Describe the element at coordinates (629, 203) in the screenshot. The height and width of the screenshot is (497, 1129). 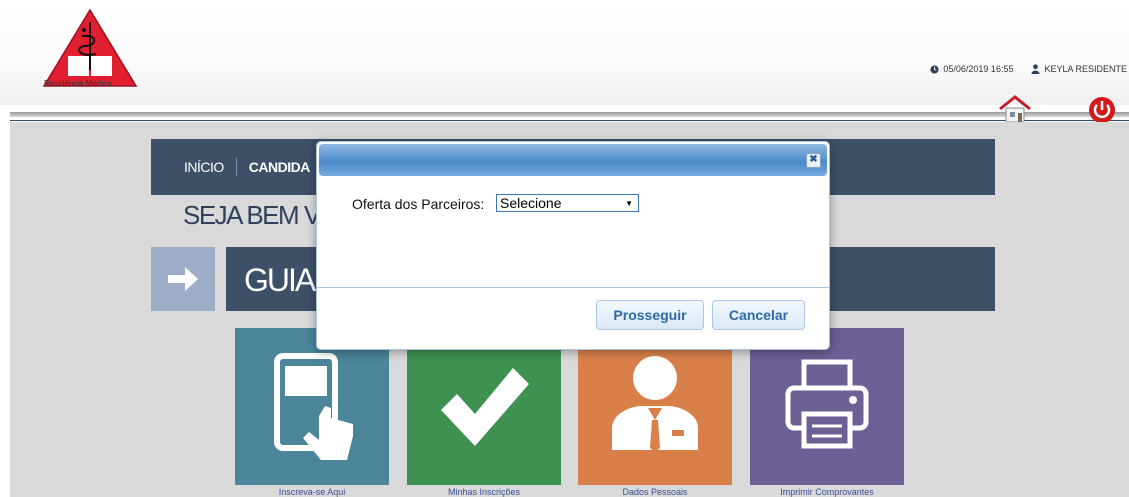
I see `chevron-down-icon: ▼` at that location.